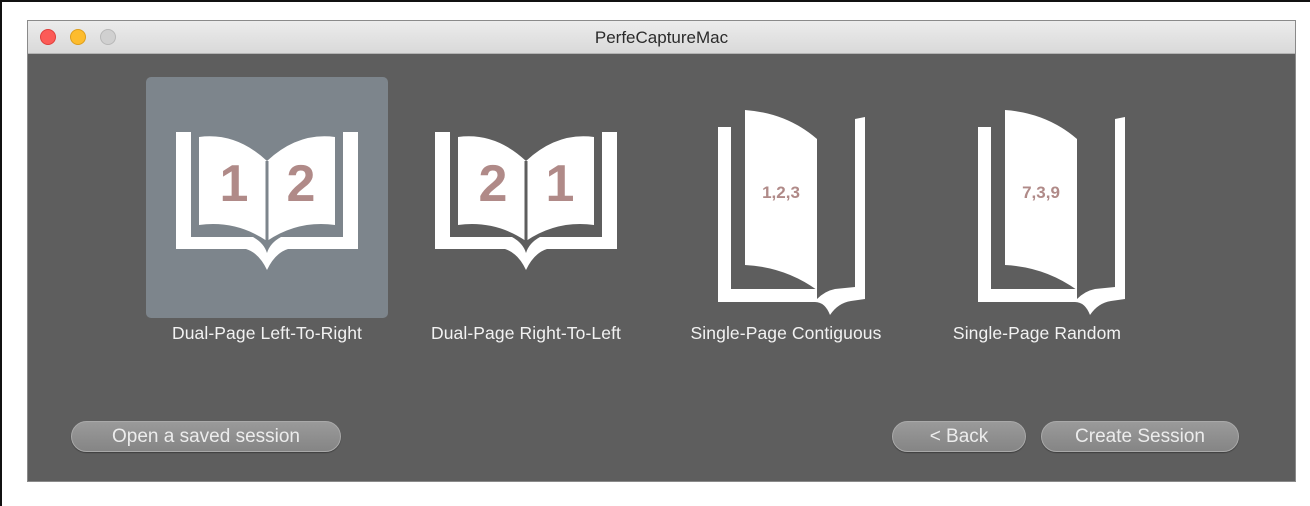  I want to click on create-session-button: Create Session, so click(1140, 436).